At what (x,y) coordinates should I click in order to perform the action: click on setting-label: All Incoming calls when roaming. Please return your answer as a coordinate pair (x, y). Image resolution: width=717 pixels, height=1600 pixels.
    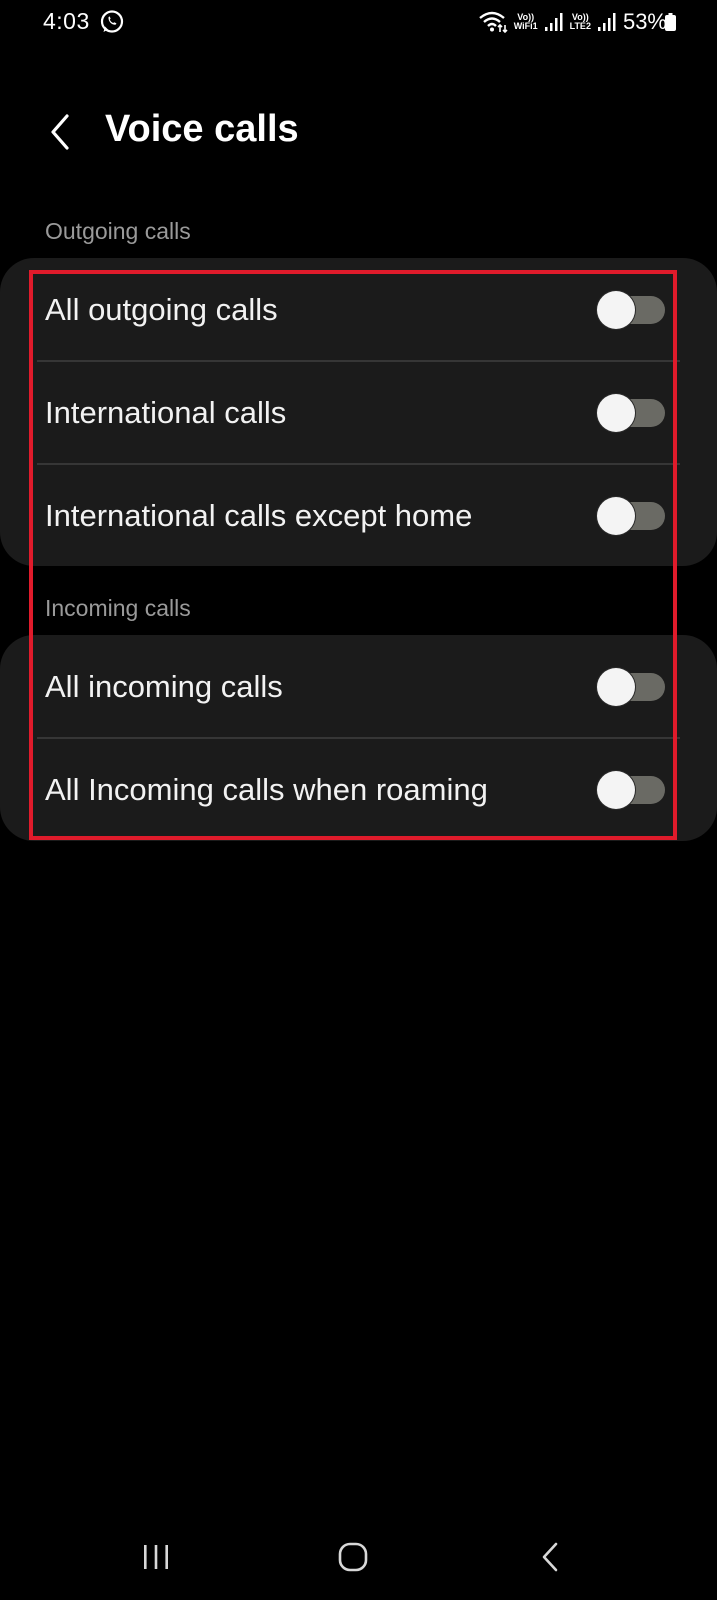
    Looking at the image, I should click on (266, 789).